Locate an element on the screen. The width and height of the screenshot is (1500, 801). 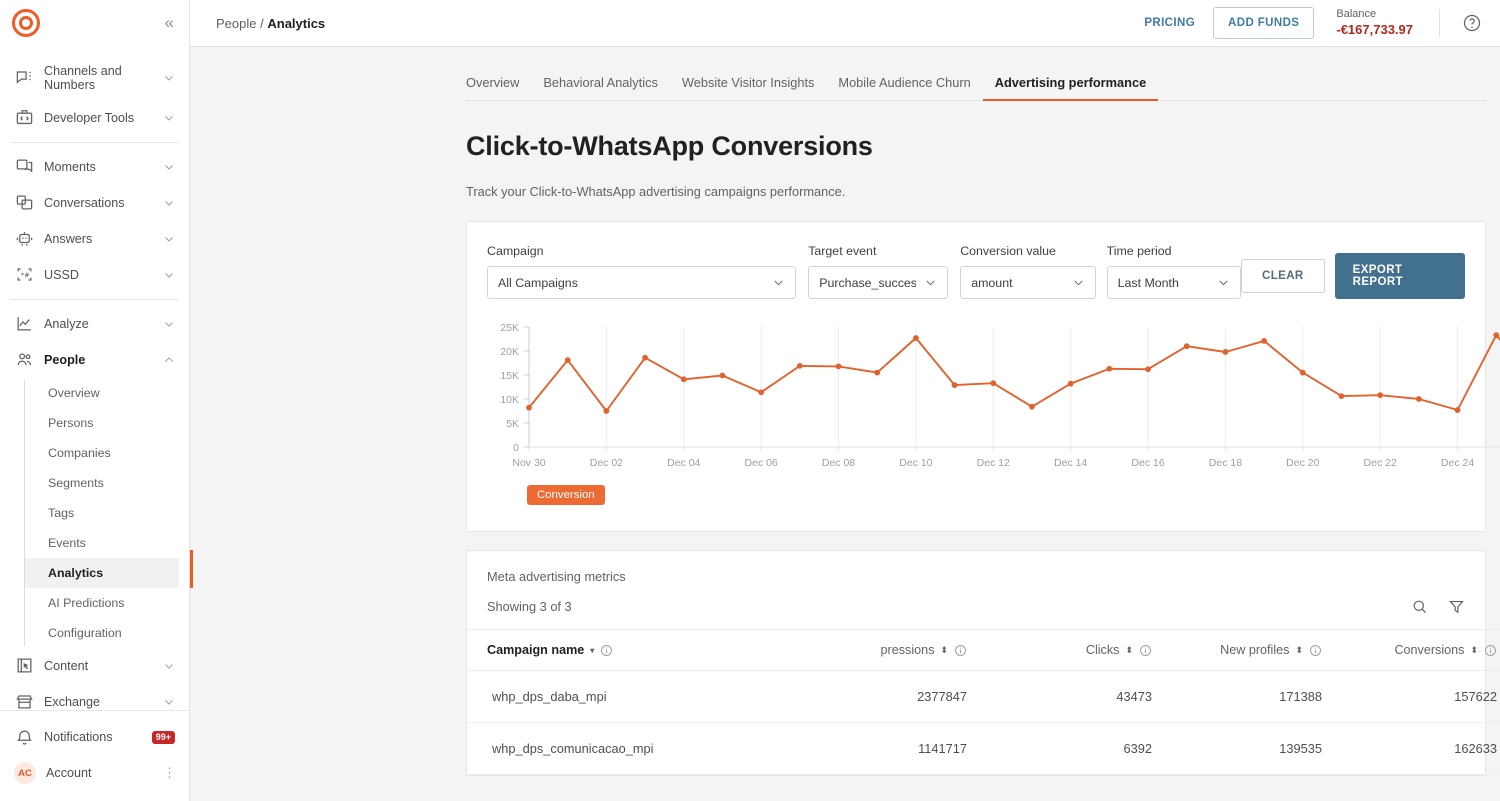
sidebar-item-ussd: *# USSD is located at coordinates (94, 275).